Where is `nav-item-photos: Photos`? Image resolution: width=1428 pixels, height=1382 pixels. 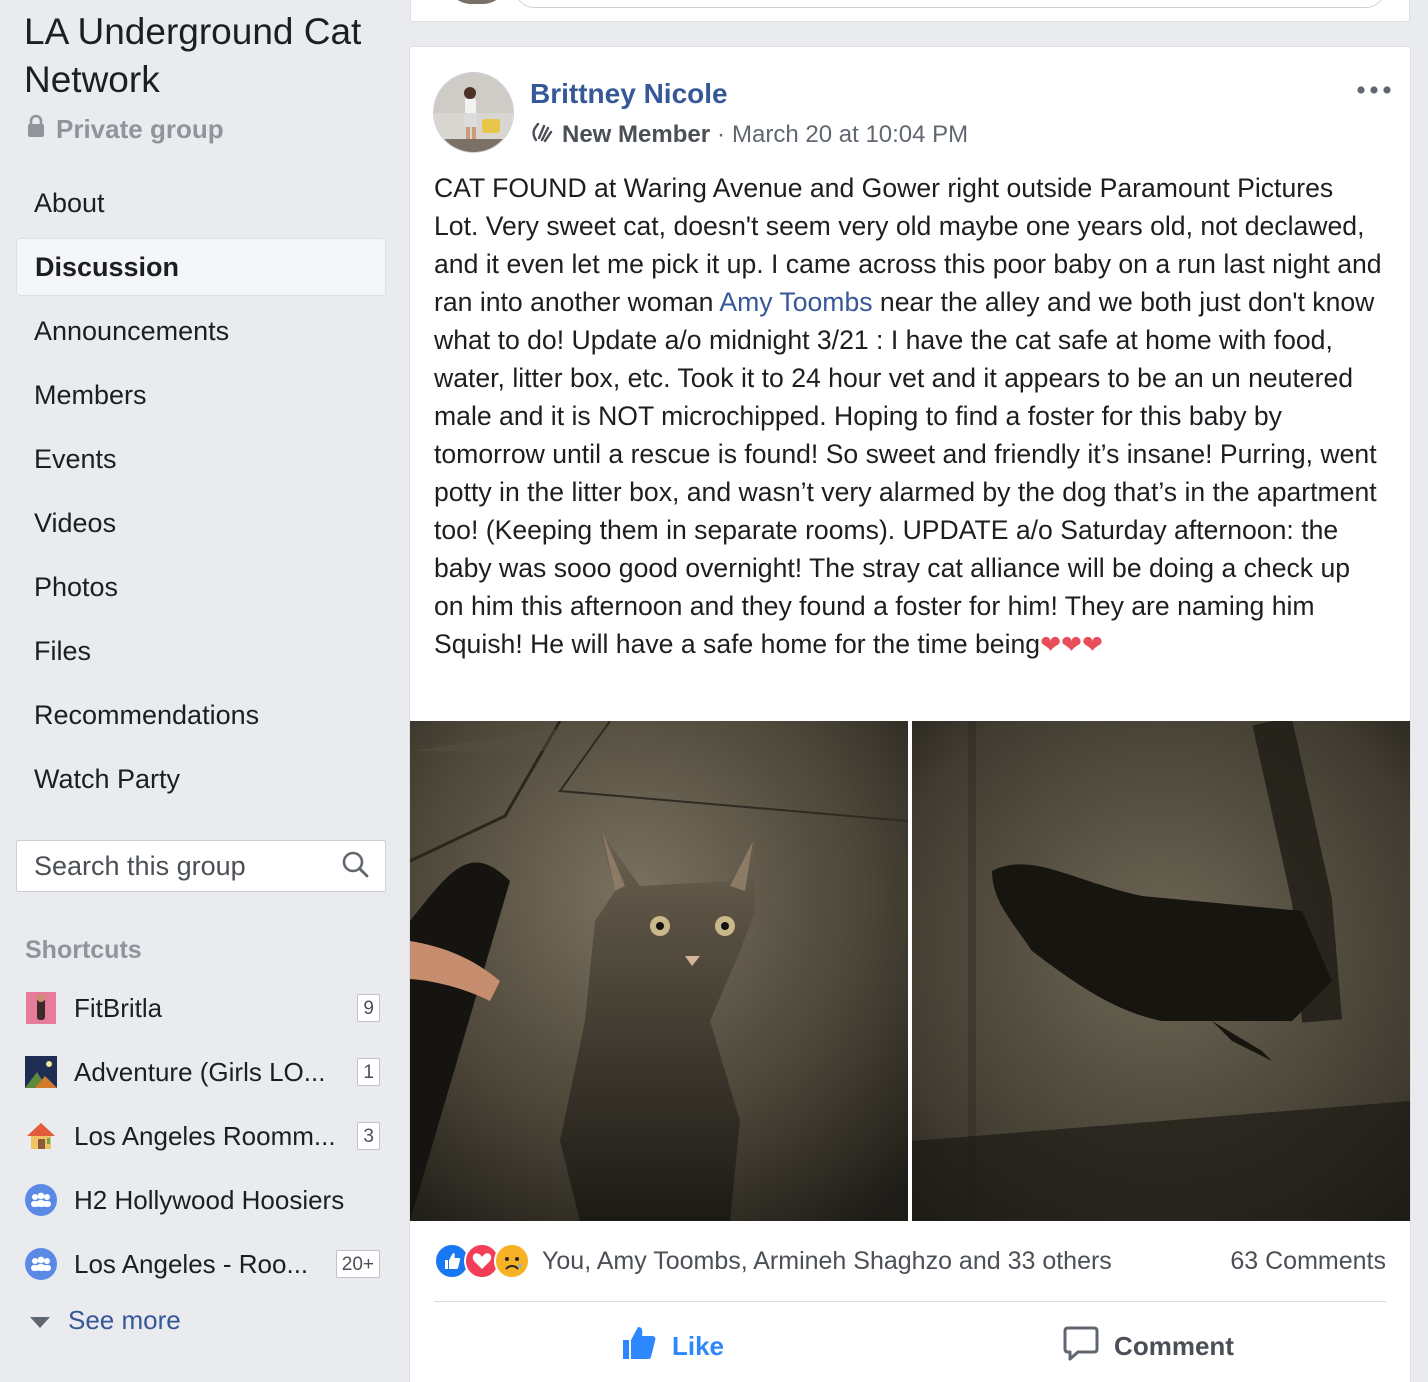
nav-item-photos: Photos is located at coordinates (201, 587).